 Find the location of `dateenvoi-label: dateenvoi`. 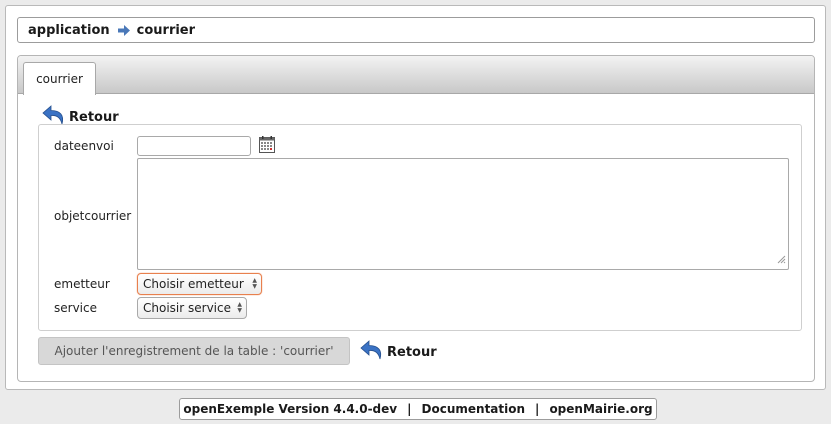

dateenvoi-label: dateenvoi is located at coordinates (84, 146).